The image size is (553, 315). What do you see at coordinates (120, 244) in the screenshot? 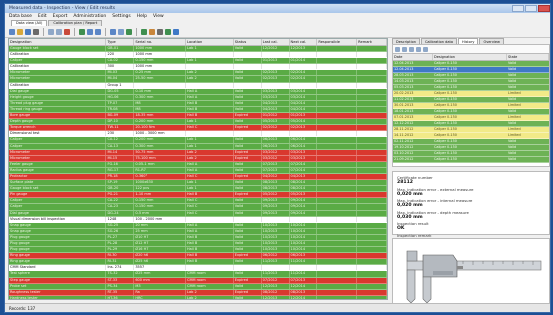
I see `table-cell: PL-28` at bounding box center [120, 244].